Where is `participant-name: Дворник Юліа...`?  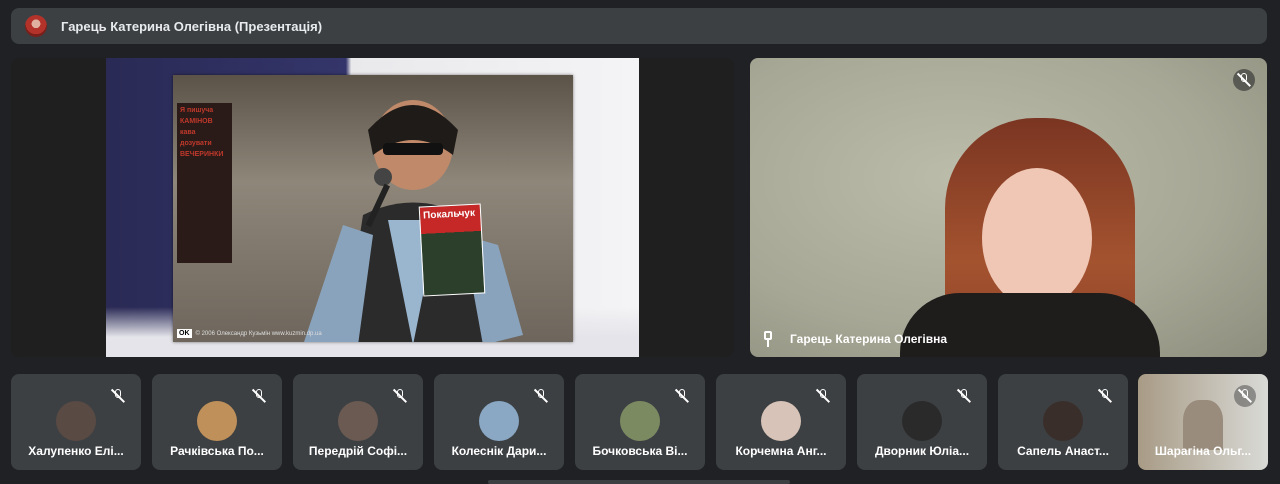 participant-name: Дворник Юліа... is located at coordinates (922, 451).